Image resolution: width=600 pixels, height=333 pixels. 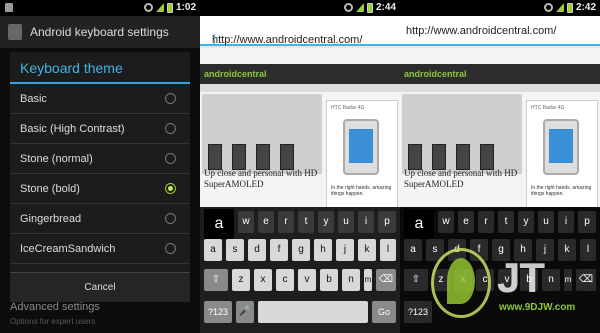 I want to click on theme-option-stone-normal: Stone (normal), so click(x=100, y=159).